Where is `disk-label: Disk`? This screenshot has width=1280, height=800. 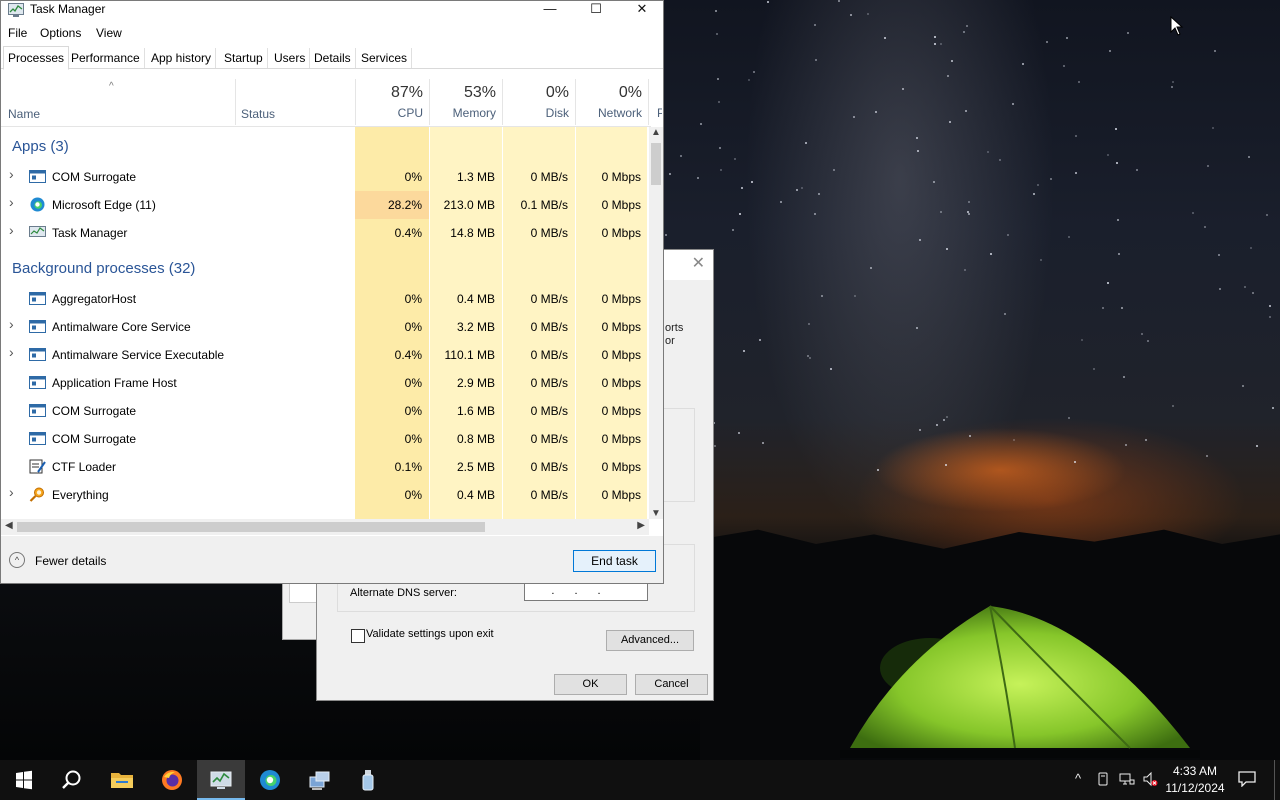 disk-label: Disk is located at coordinates (557, 113).